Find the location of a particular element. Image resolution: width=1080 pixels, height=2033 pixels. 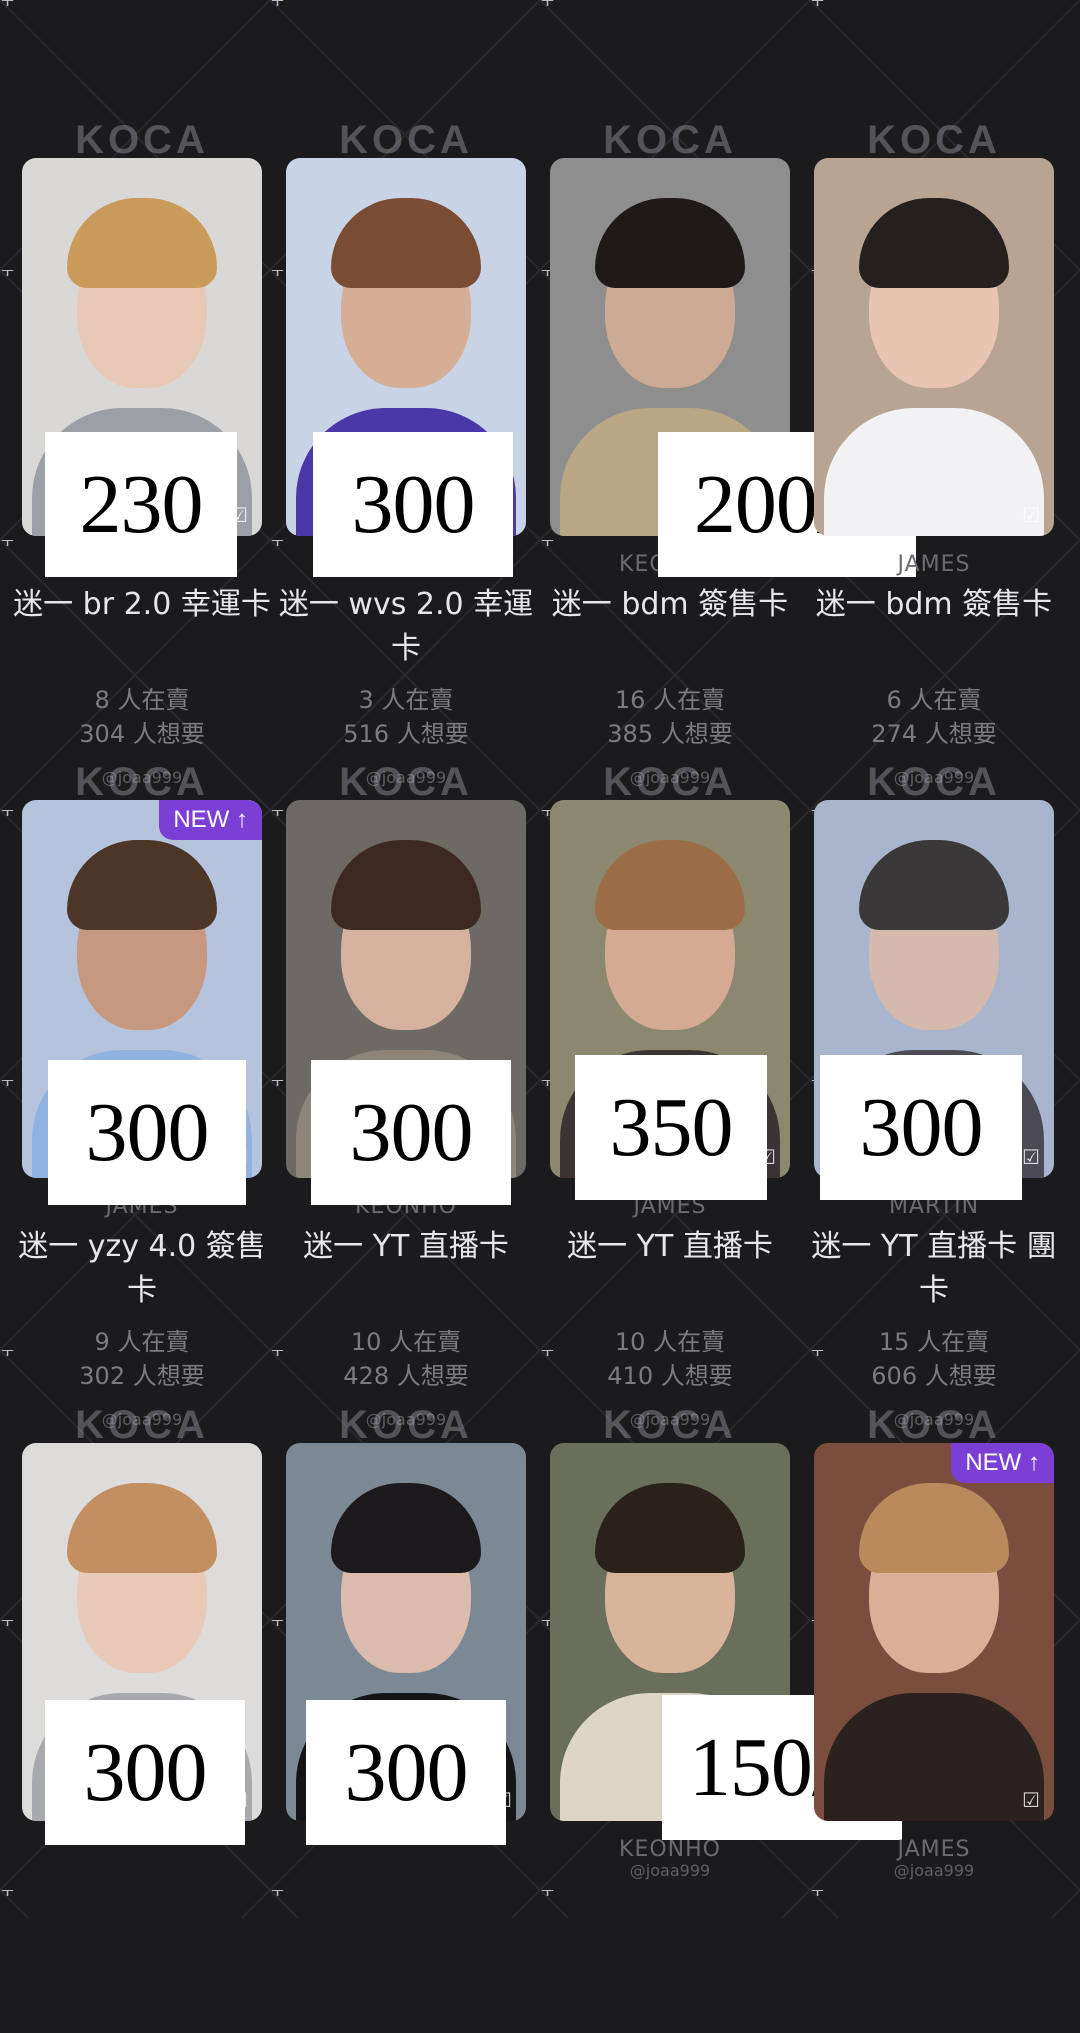

member-name: KEONHO is located at coordinates (670, 1849).